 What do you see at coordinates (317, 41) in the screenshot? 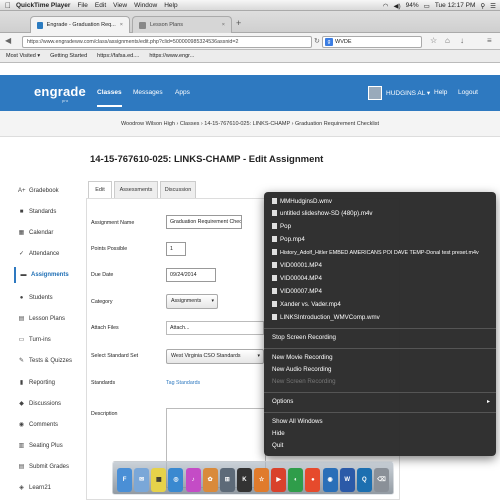
I see `reload-icon: ↻` at bounding box center [317, 41].